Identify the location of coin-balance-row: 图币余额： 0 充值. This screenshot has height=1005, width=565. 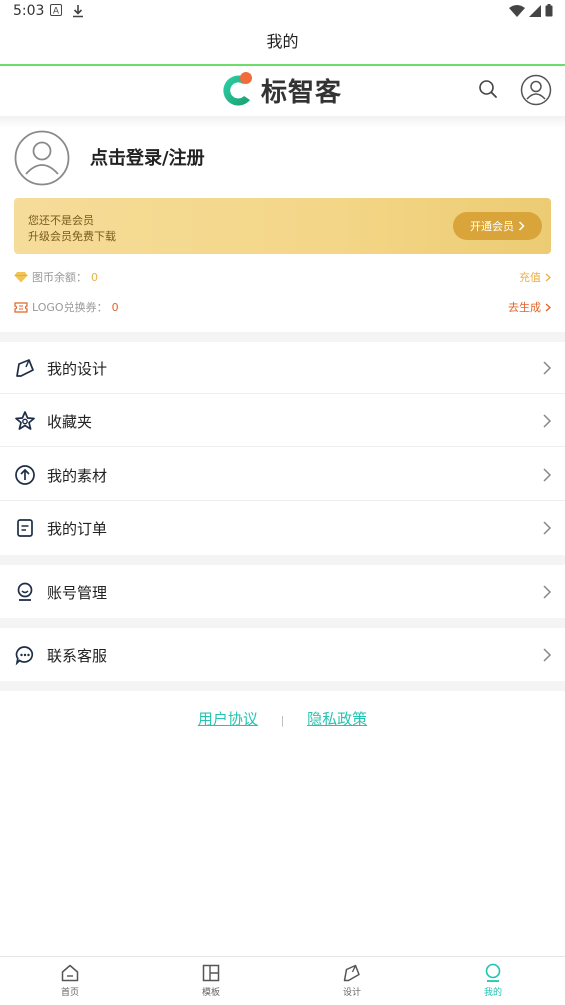
(282, 277).